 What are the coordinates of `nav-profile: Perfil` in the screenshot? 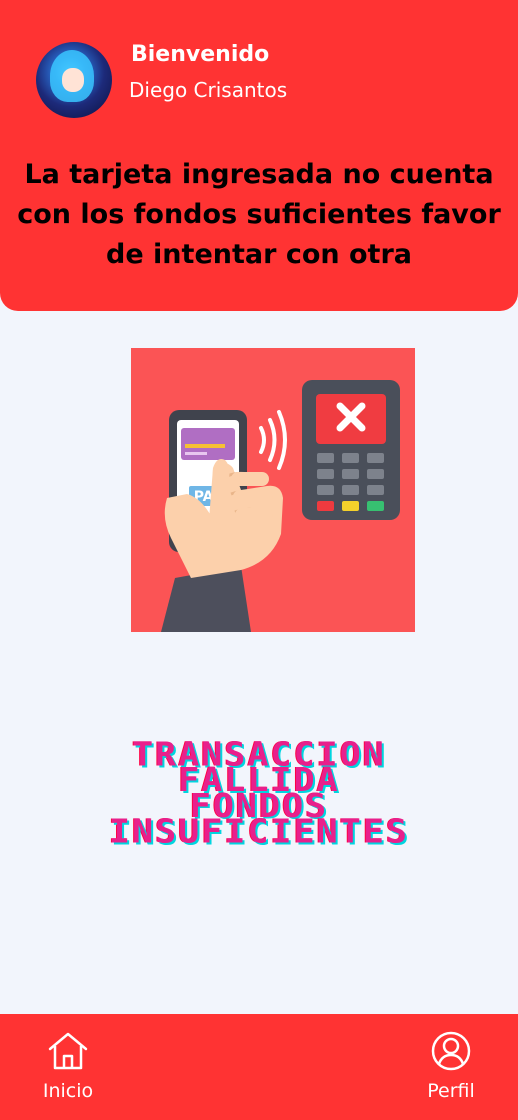 It's located at (451, 1066).